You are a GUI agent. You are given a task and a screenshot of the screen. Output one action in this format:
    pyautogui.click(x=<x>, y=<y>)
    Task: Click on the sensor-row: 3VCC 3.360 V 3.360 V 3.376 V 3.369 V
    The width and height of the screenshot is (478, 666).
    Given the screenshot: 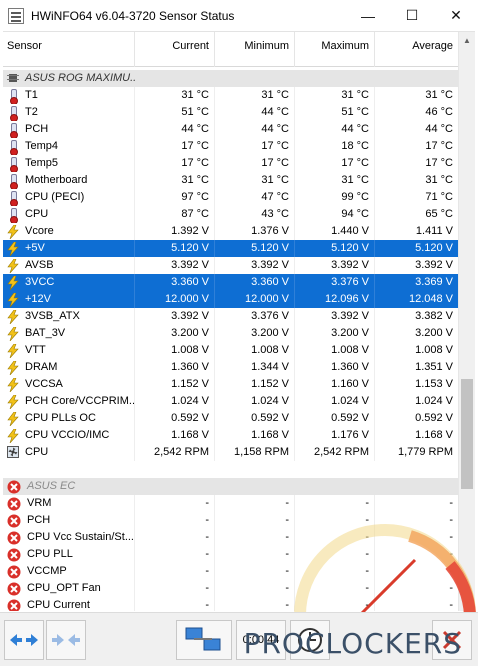 What is the action you would take?
    pyautogui.click(x=230, y=282)
    